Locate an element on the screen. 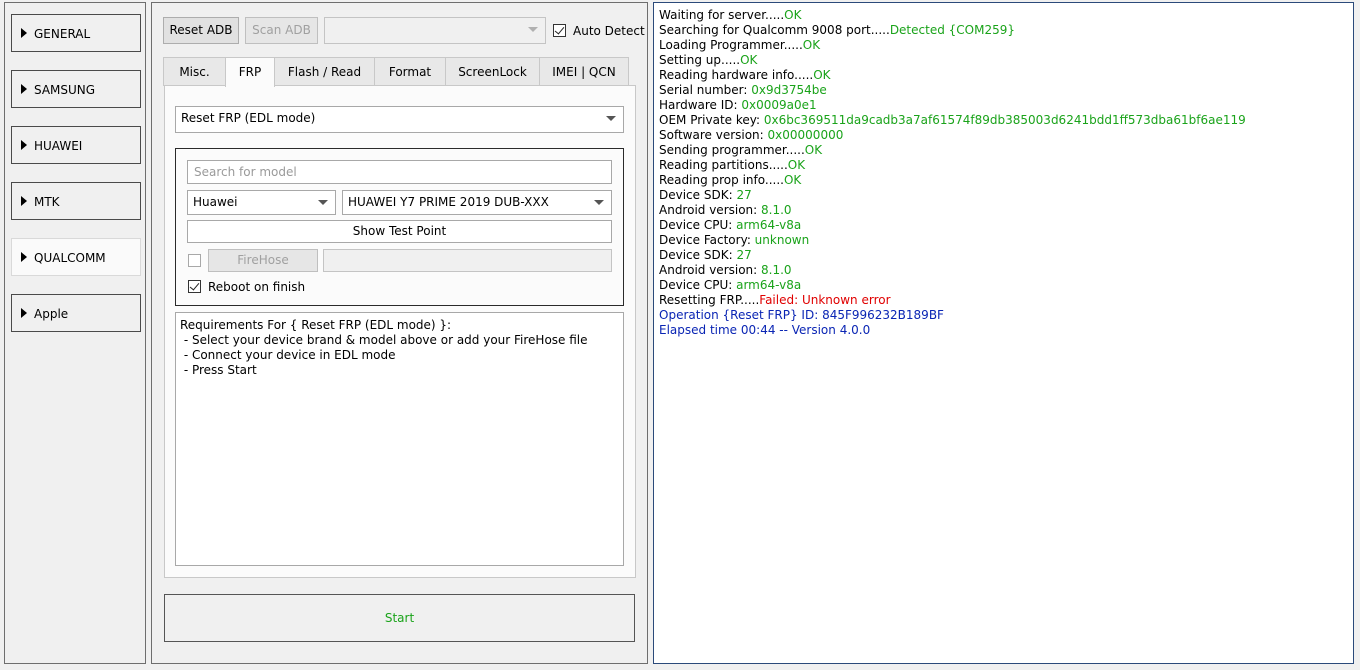 Image resolution: width=1360 pixels, height=670 pixels. log-line: Reading partitions.....OK is located at coordinates (732, 165).